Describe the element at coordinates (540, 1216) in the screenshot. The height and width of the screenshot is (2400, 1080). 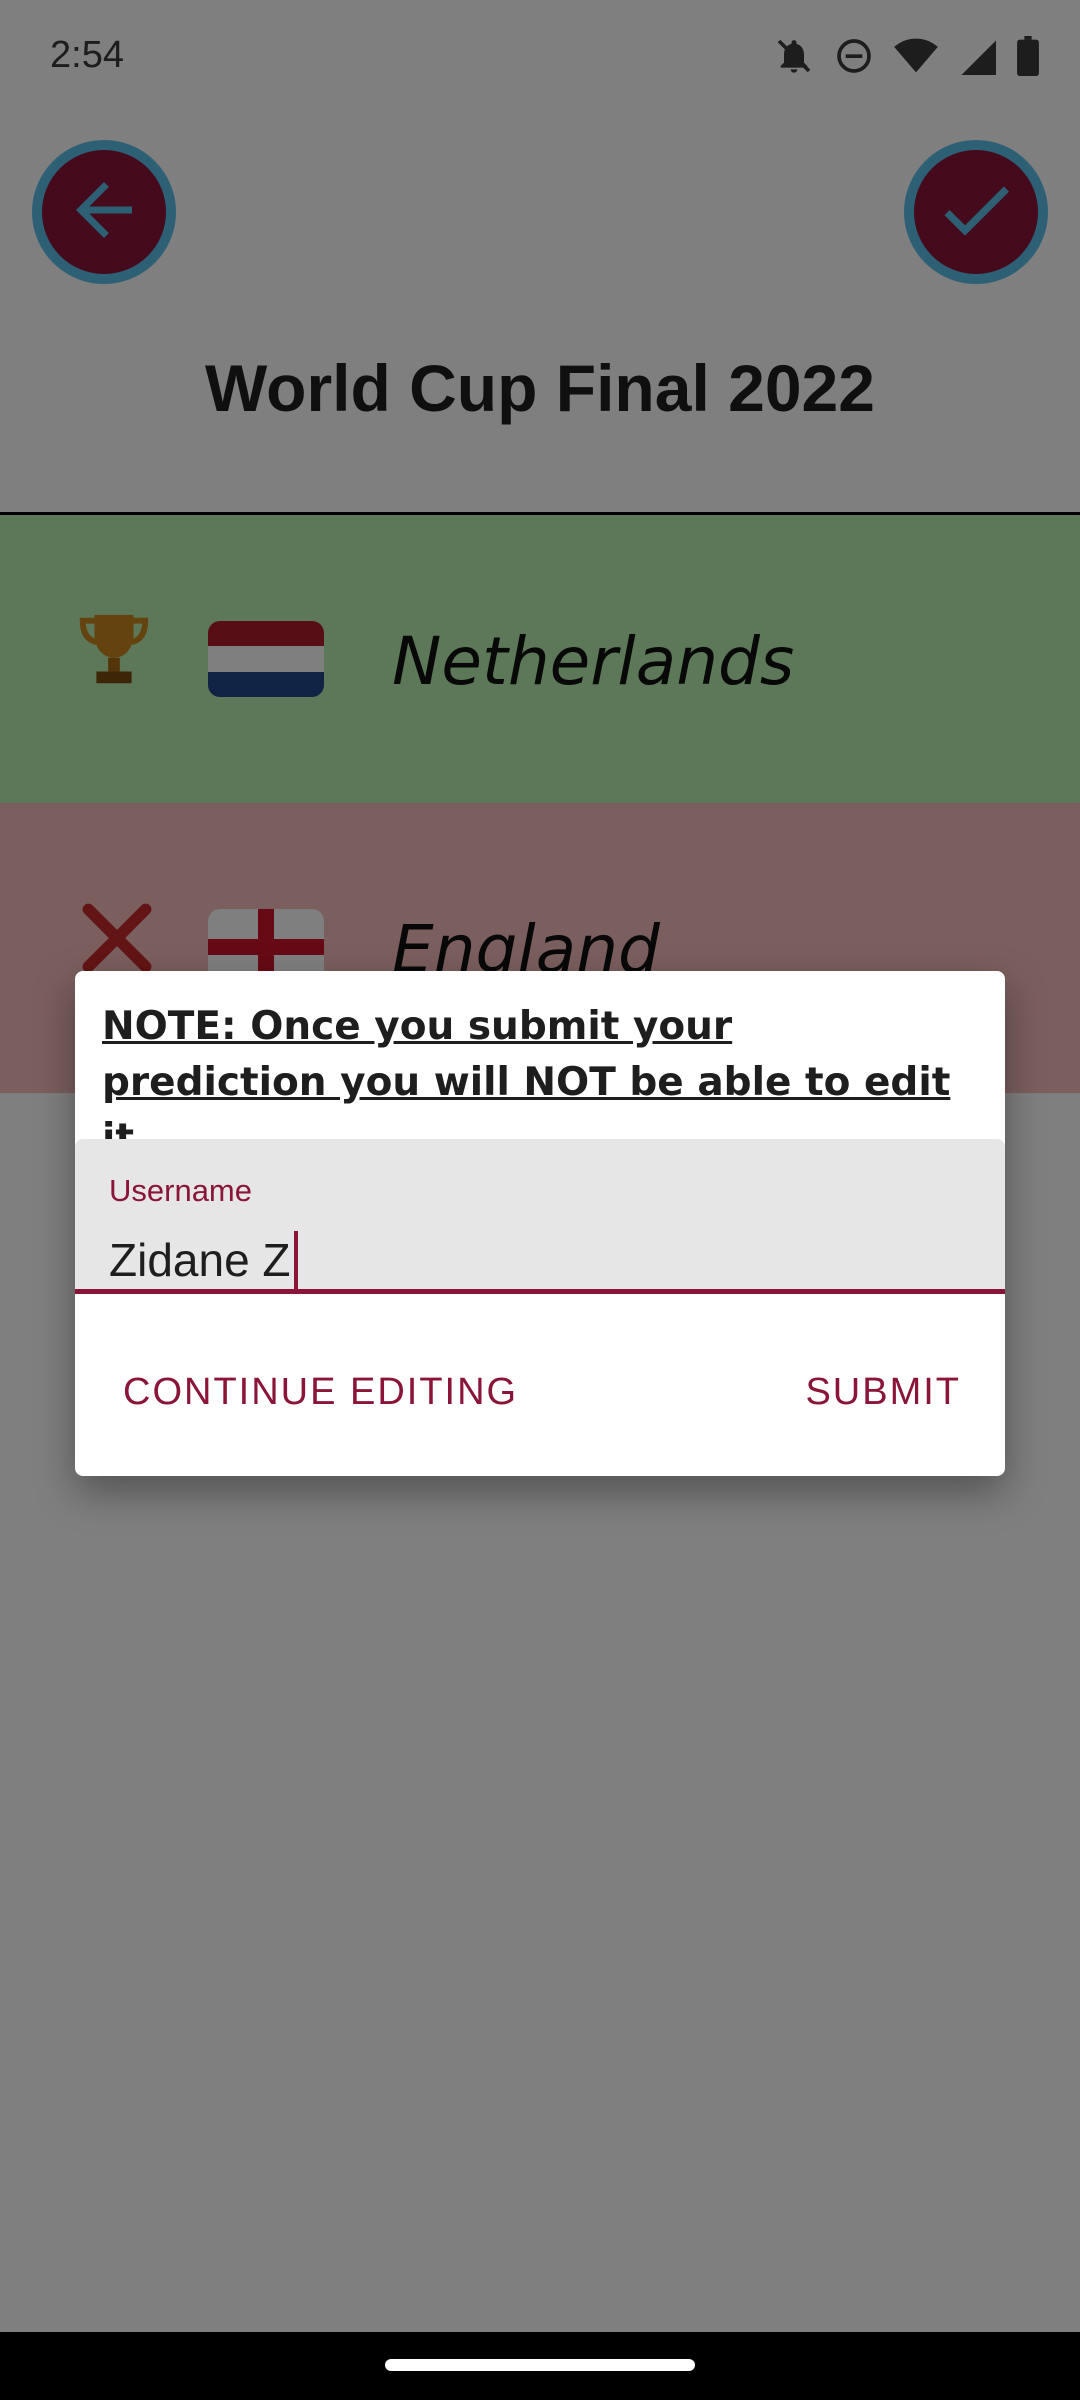
I see `username-field: Username Zidane Z` at that location.